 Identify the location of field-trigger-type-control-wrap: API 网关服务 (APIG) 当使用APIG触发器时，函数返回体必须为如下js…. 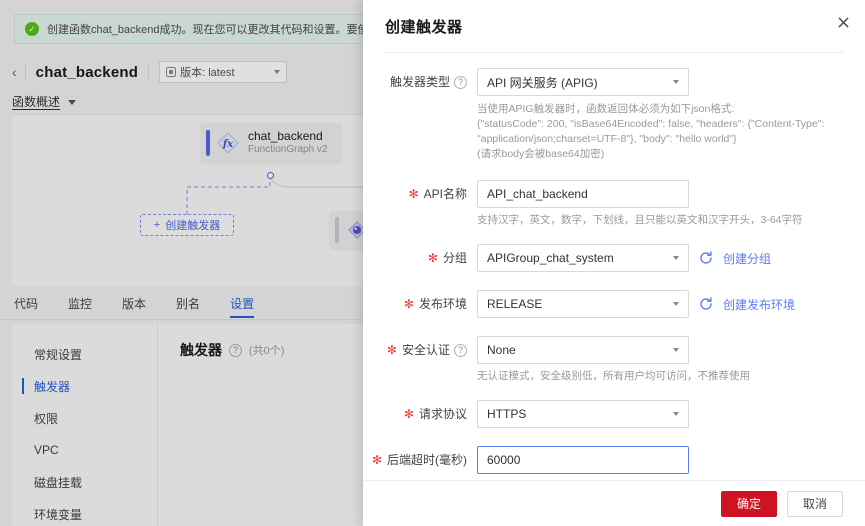
(660, 115).